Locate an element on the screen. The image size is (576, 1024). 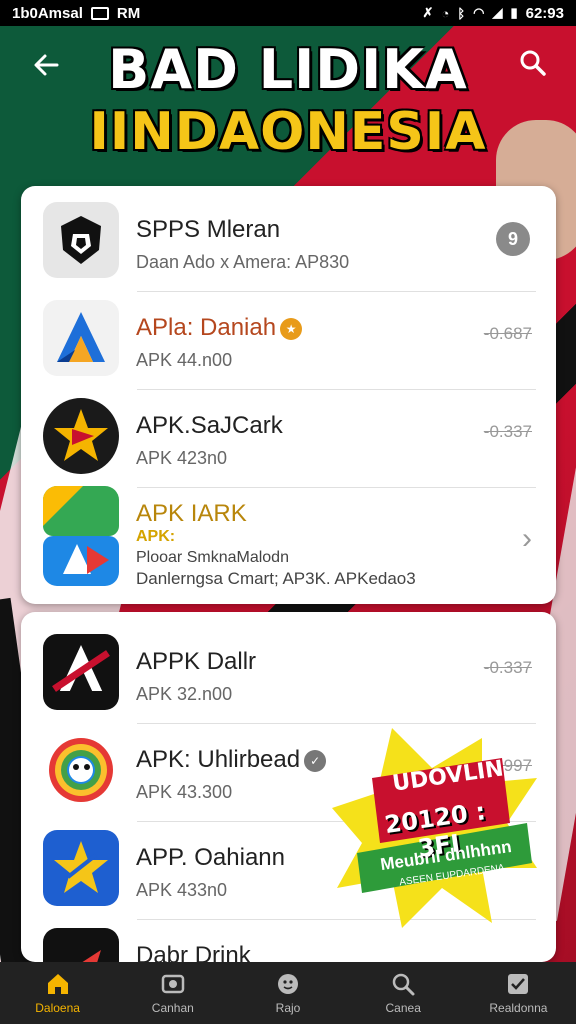
nav-label: Canhan is located at coordinates (172, 1008).